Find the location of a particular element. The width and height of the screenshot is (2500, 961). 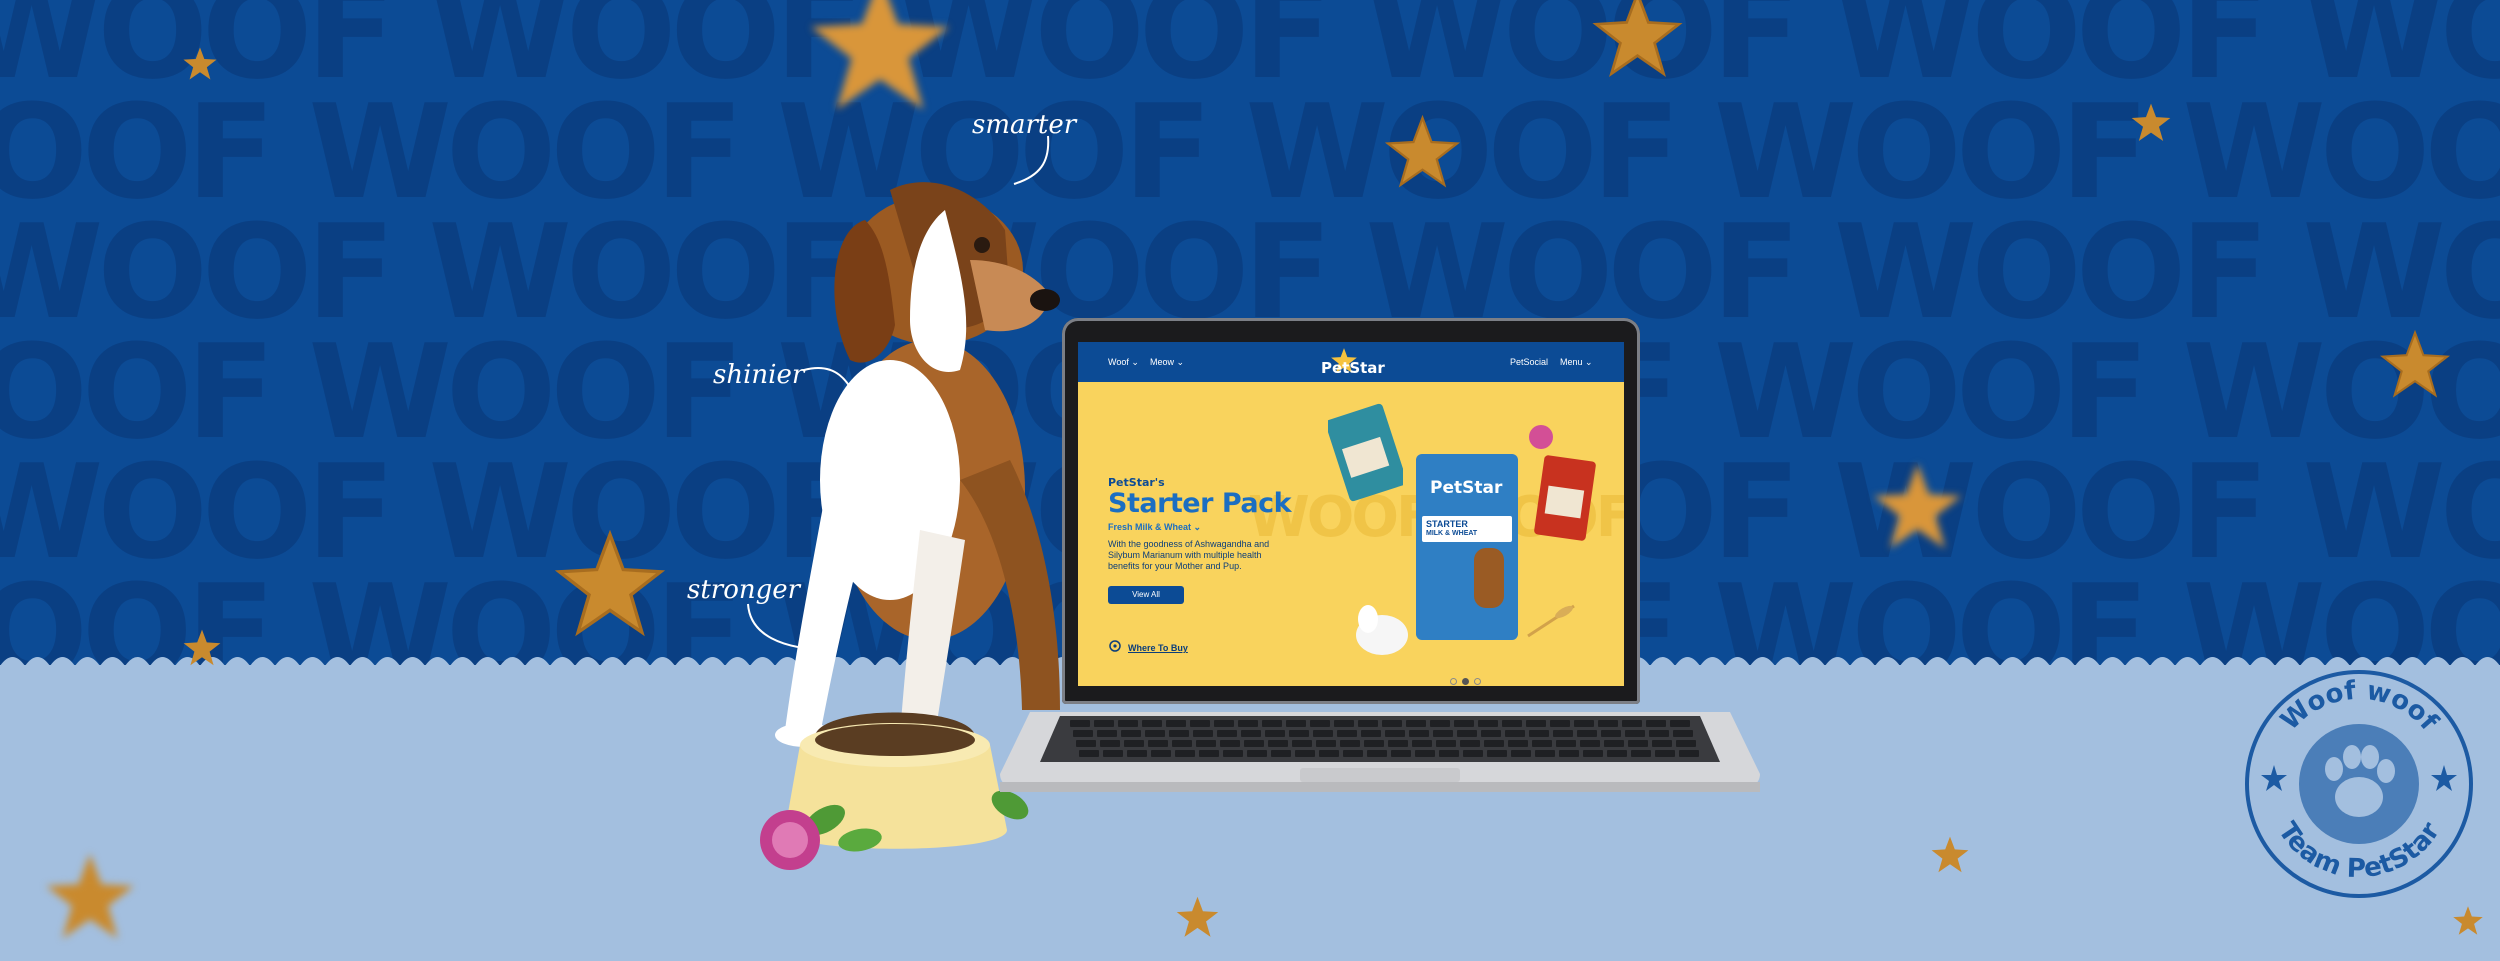

nav-meow-link: Meow ⌄ is located at coordinates (1167, 362).